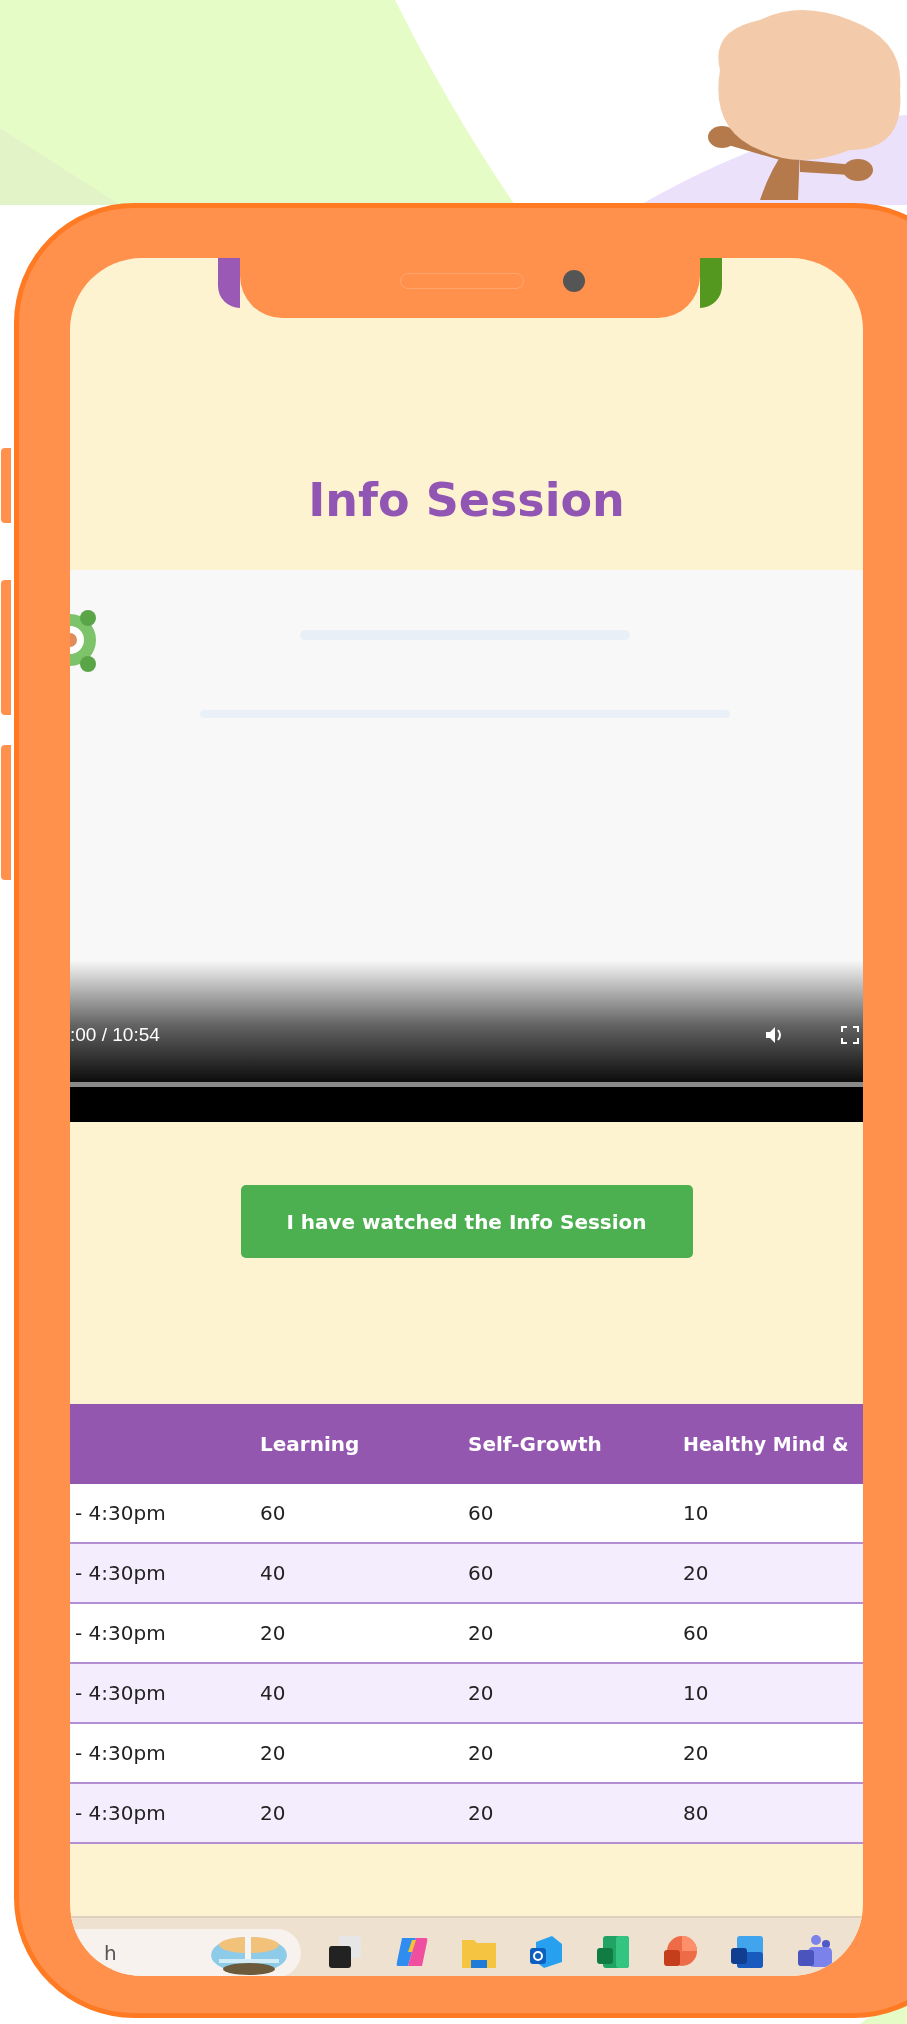  I want to click on camera-dot, so click(574, 281).